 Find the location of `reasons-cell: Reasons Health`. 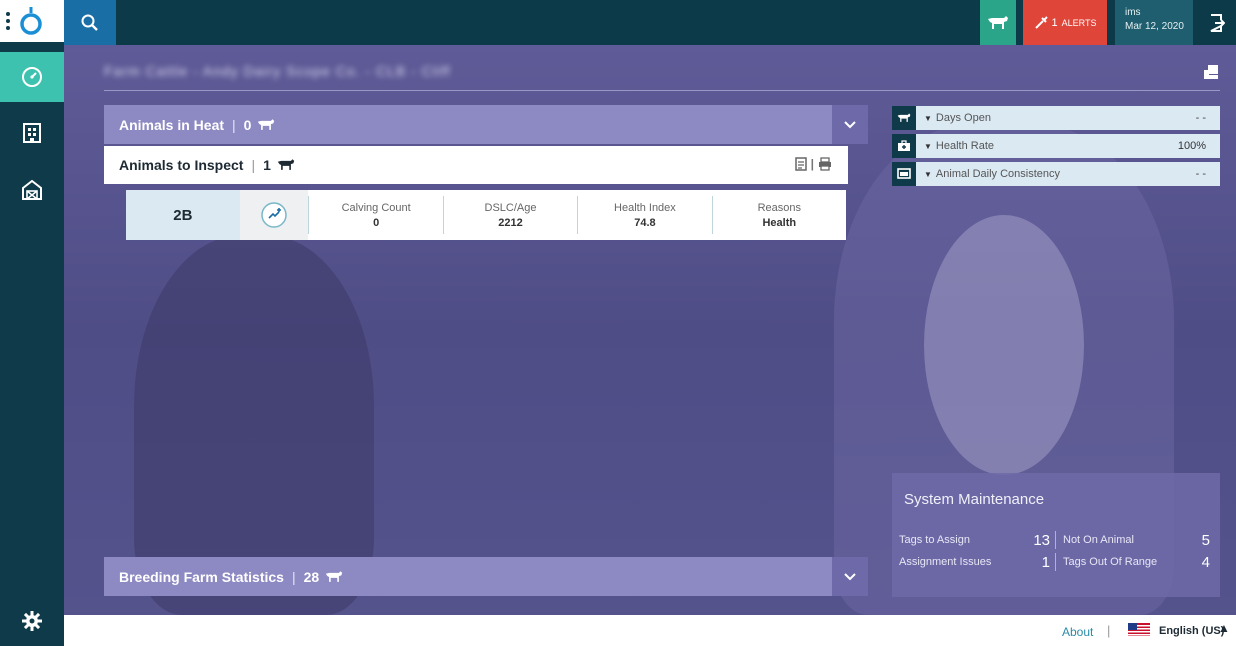

reasons-cell: Reasons Health is located at coordinates (778, 215).